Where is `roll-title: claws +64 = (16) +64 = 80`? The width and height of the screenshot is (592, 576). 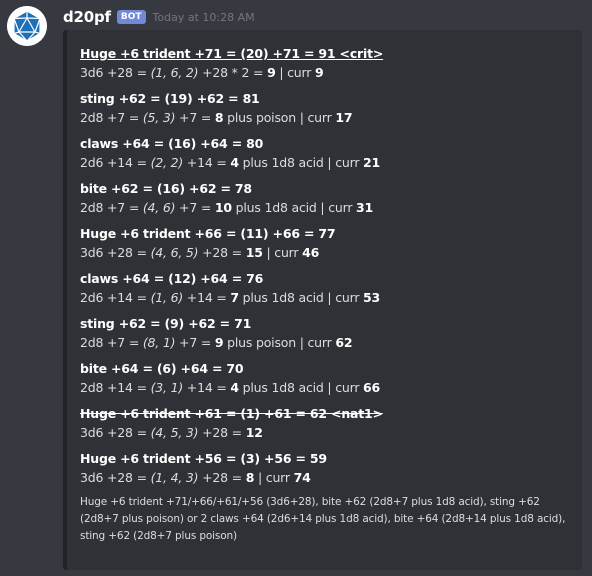
roll-title: claws +64 = (16) +64 = 80 is located at coordinates (172, 143).